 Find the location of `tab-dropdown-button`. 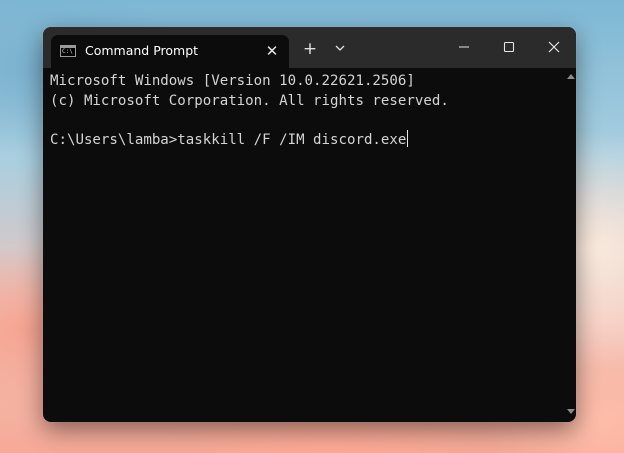

tab-dropdown-button is located at coordinates (341, 49).